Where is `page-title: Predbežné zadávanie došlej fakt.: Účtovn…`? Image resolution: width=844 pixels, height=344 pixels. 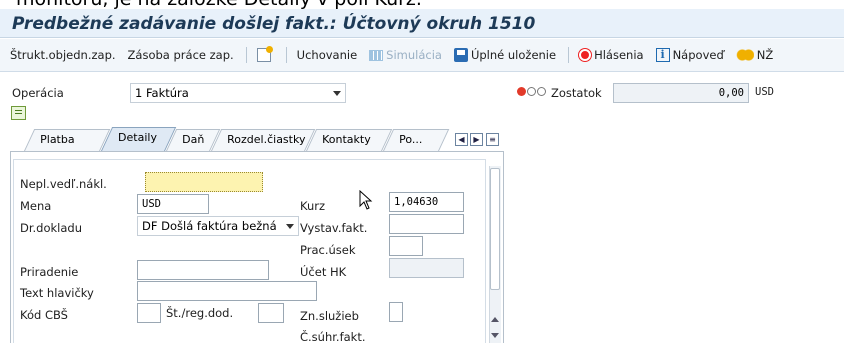
page-title: Predbežné zadávanie došlej fakt.: Účtovn… is located at coordinates (274, 24).